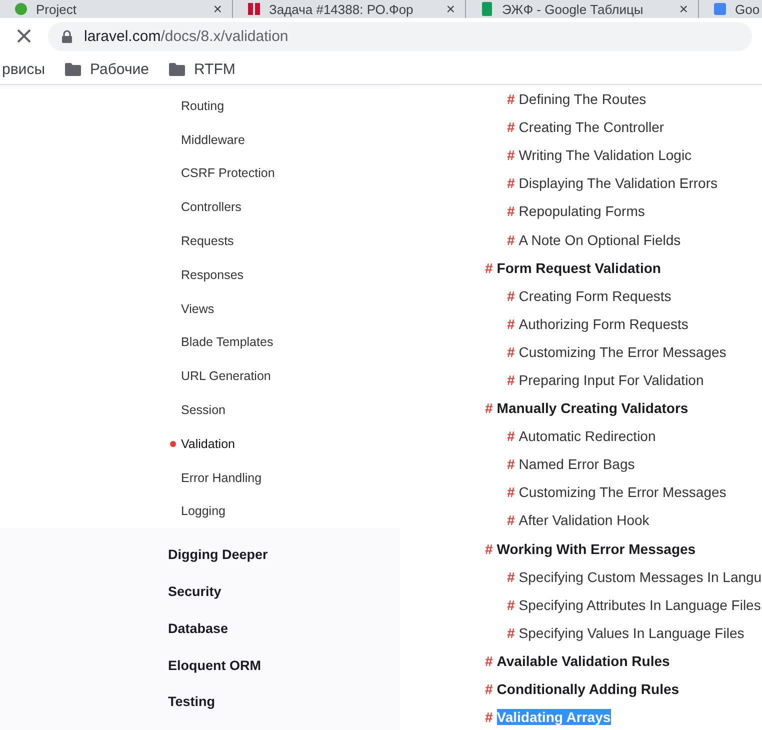  Describe the element at coordinates (191, 702) in the screenshot. I see `sidebar-link: Testing` at that location.